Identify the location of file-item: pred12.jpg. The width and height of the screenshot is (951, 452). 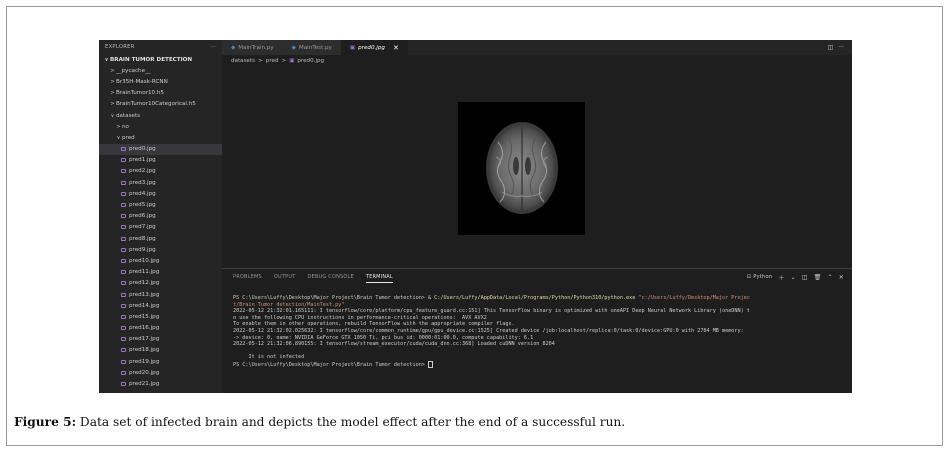
(160, 283).